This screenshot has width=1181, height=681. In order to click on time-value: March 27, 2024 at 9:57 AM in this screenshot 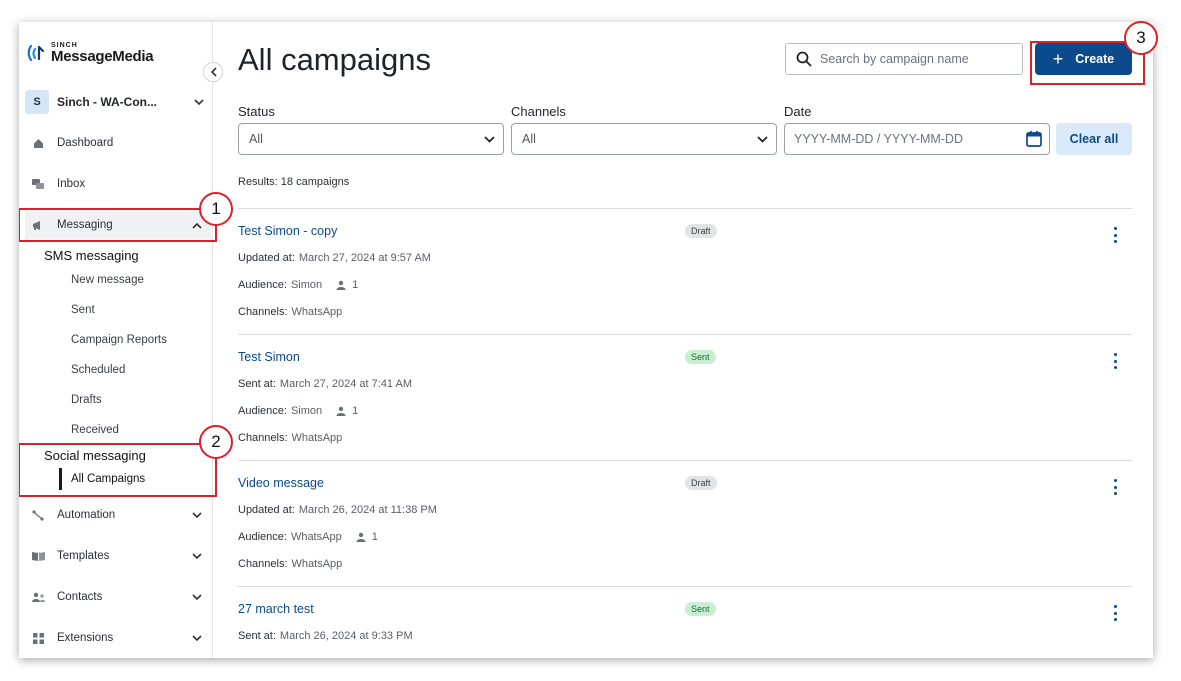, I will do `click(364, 258)`.